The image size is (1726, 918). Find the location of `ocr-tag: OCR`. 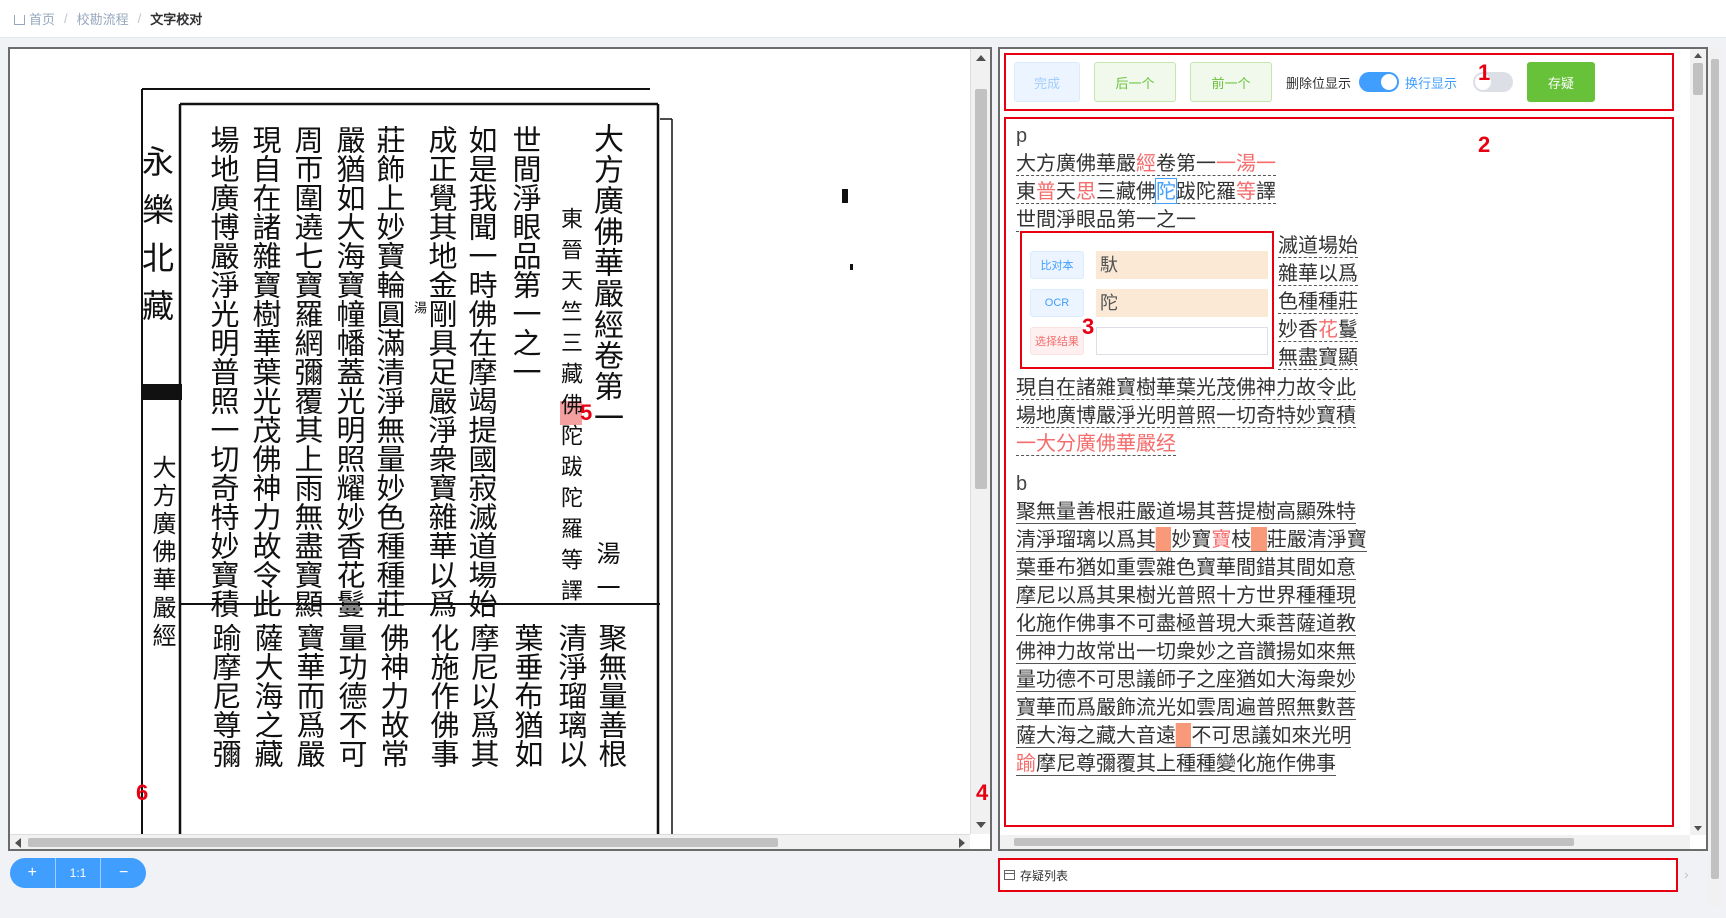

ocr-tag: OCR is located at coordinates (1057, 303).